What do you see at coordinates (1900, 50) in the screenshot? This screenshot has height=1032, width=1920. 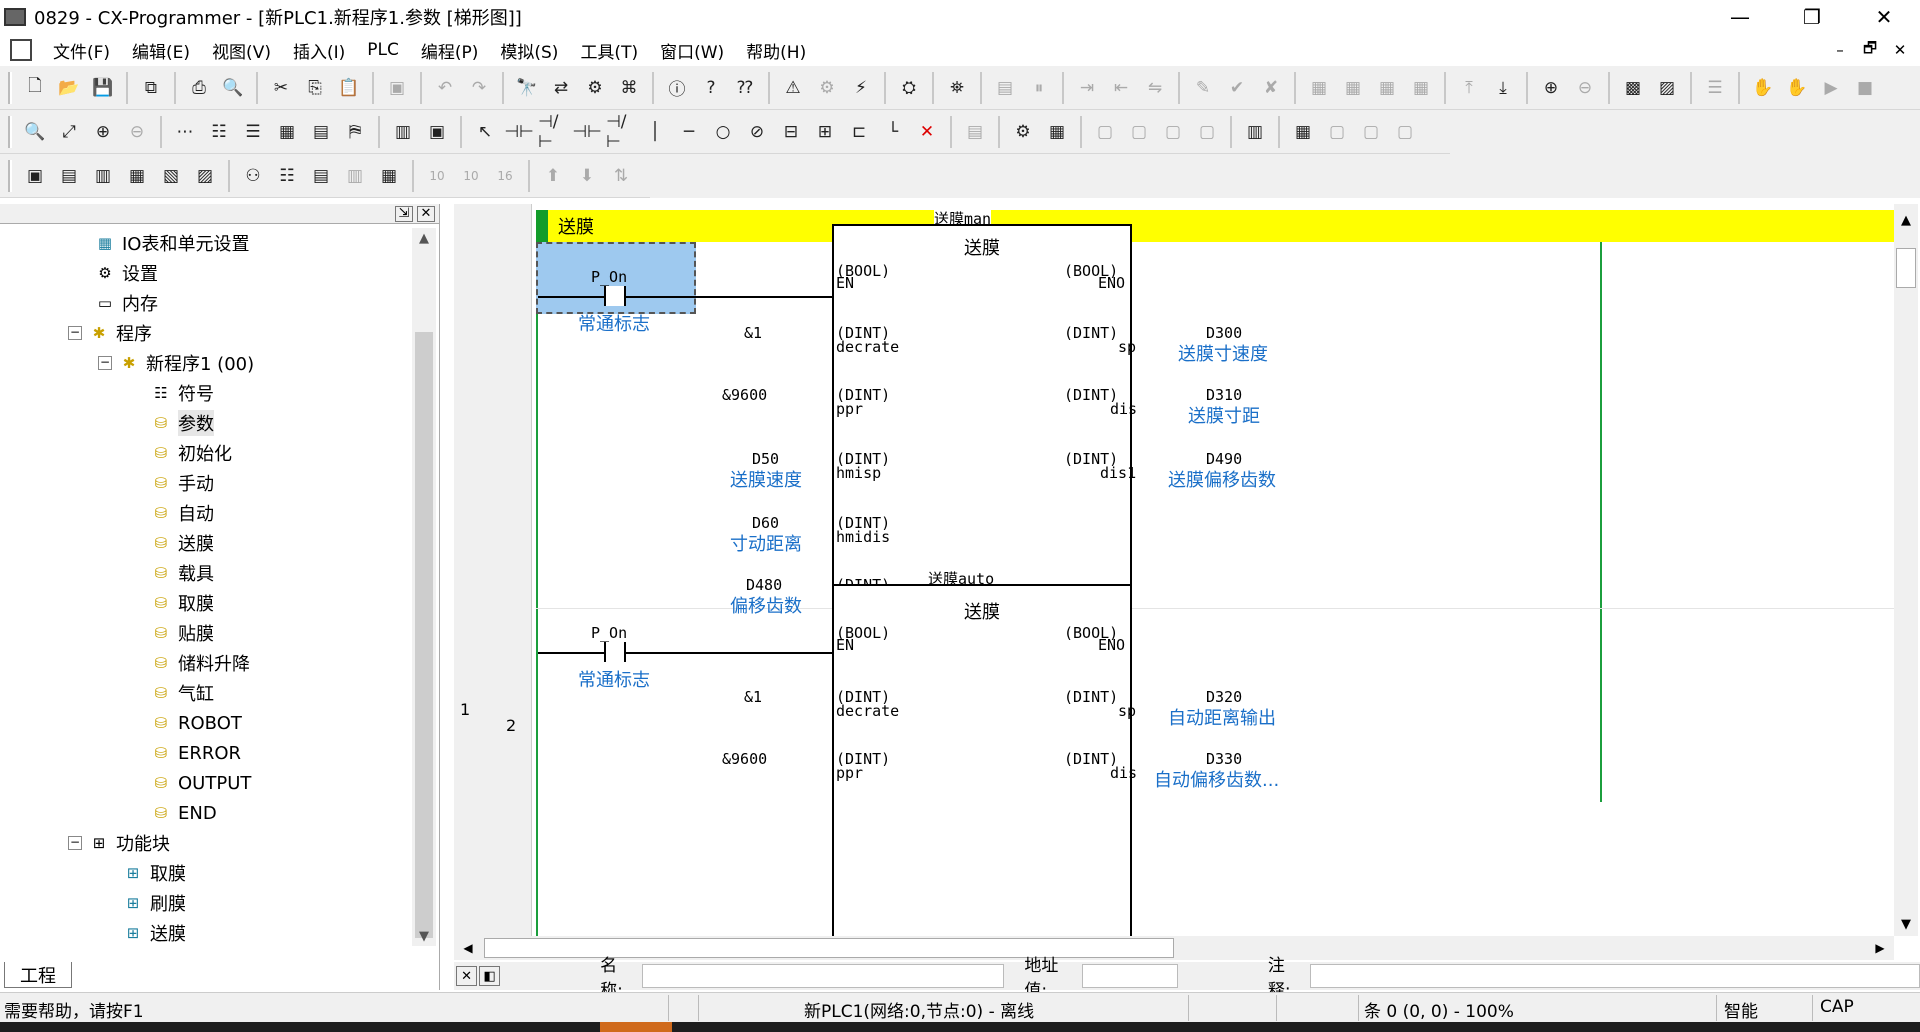 I see `mdi-close-button: ✕` at bounding box center [1900, 50].